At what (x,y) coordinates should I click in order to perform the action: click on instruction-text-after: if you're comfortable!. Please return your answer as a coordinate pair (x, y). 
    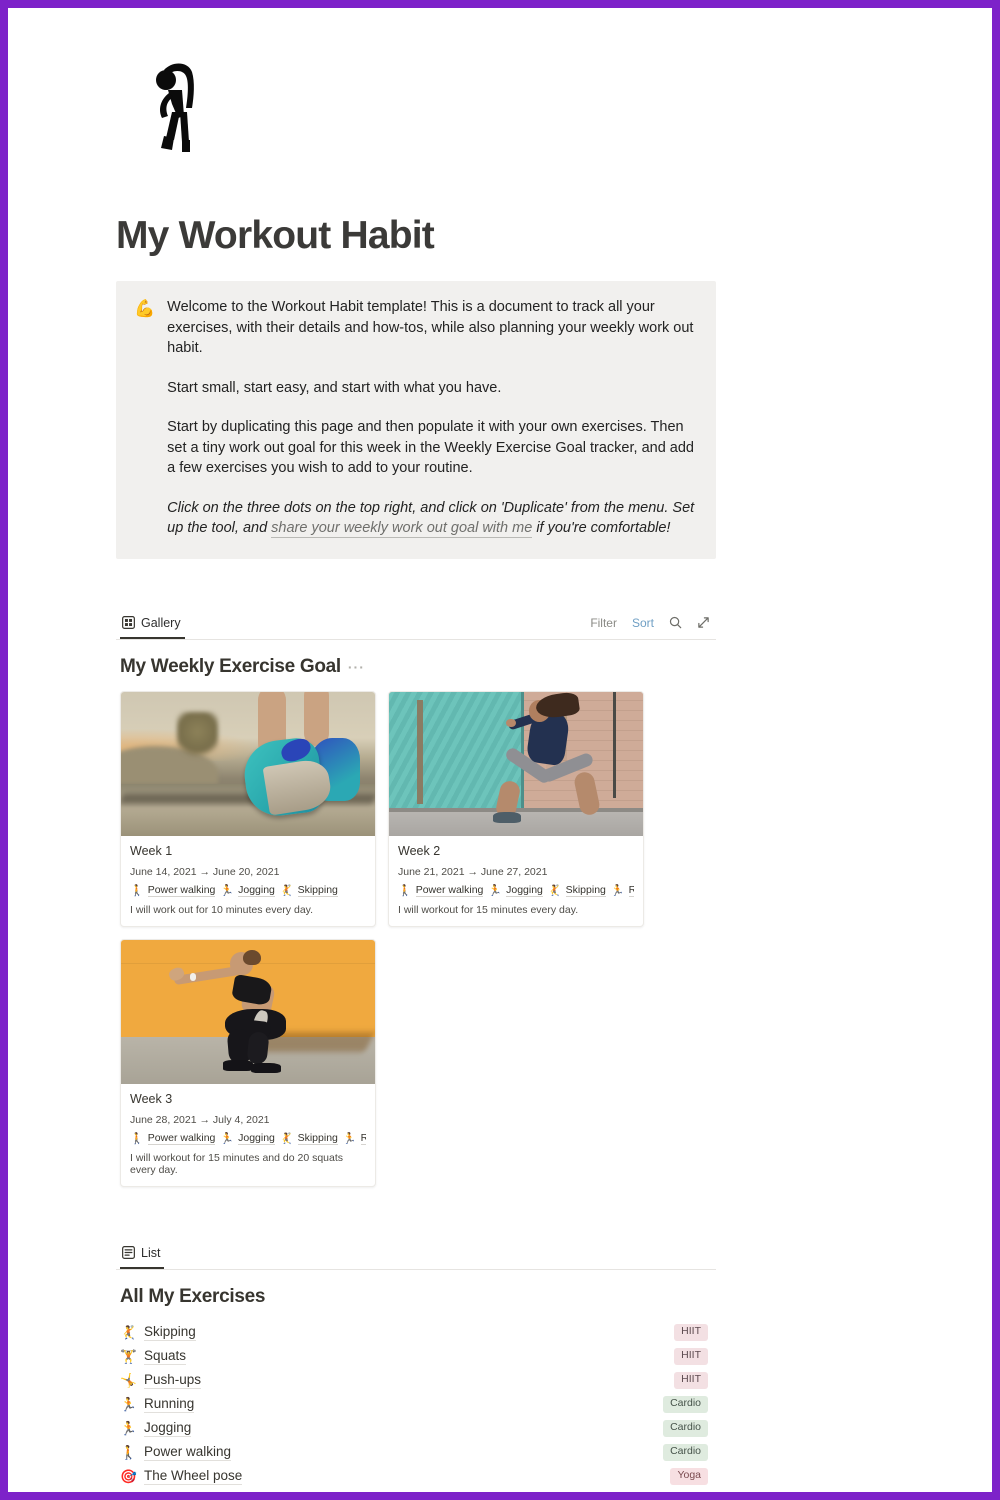
    Looking at the image, I should click on (601, 528).